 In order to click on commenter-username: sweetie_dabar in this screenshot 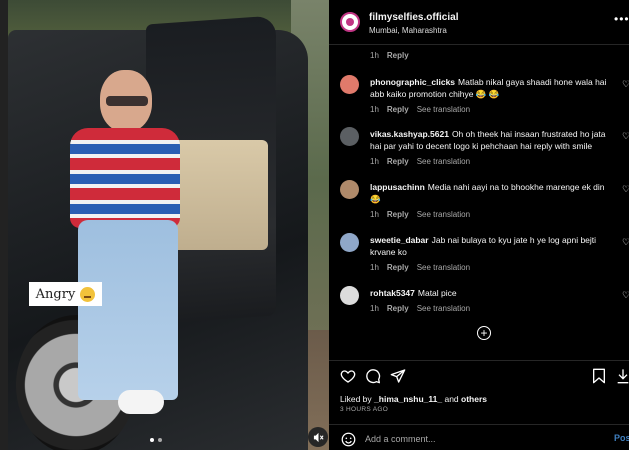, I will do `click(399, 240)`.